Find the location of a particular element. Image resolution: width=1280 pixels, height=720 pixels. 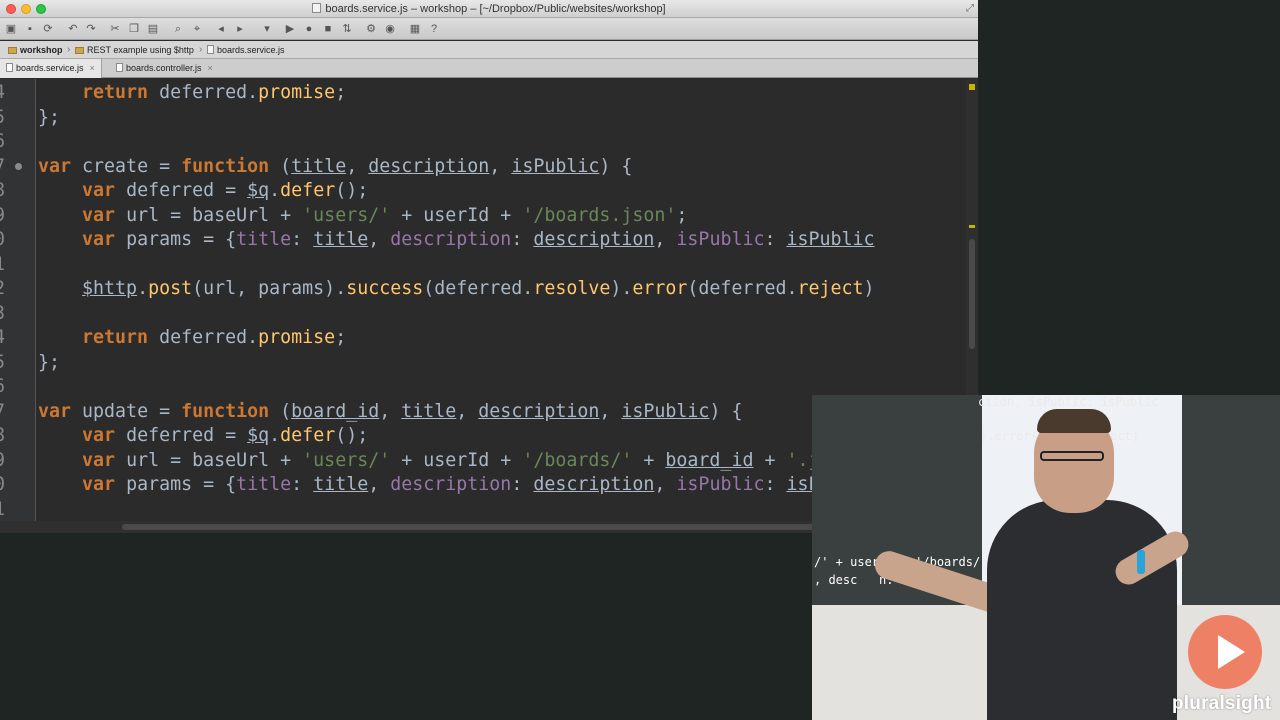

fullscreen-icon: ⤢ is located at coordinates (970, 8).